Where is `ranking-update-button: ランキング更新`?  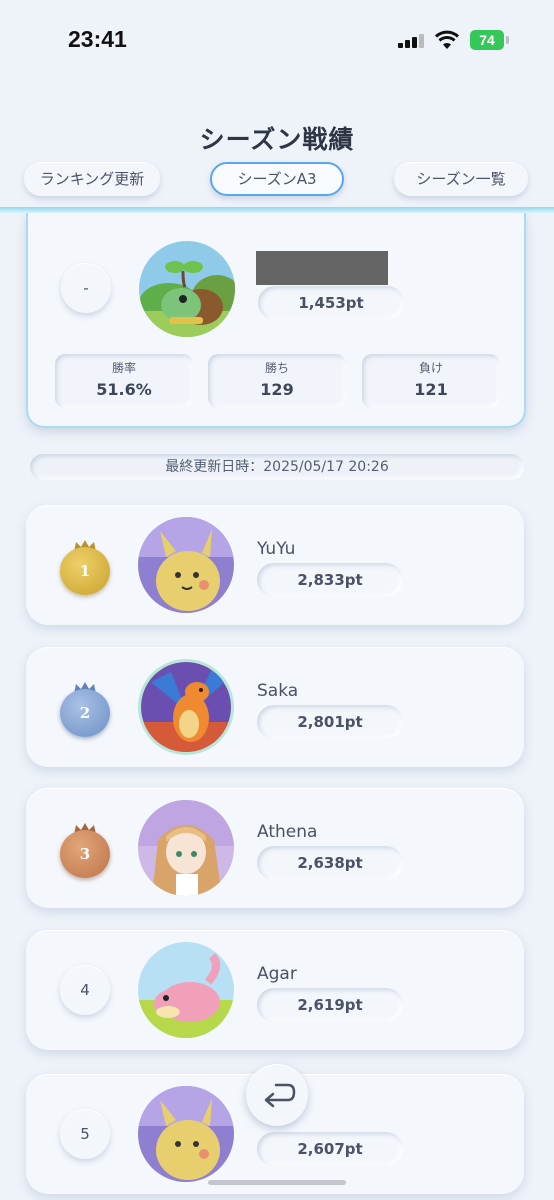
ranking-update-button: ランキング更新 is located at coordinates (92, 179).